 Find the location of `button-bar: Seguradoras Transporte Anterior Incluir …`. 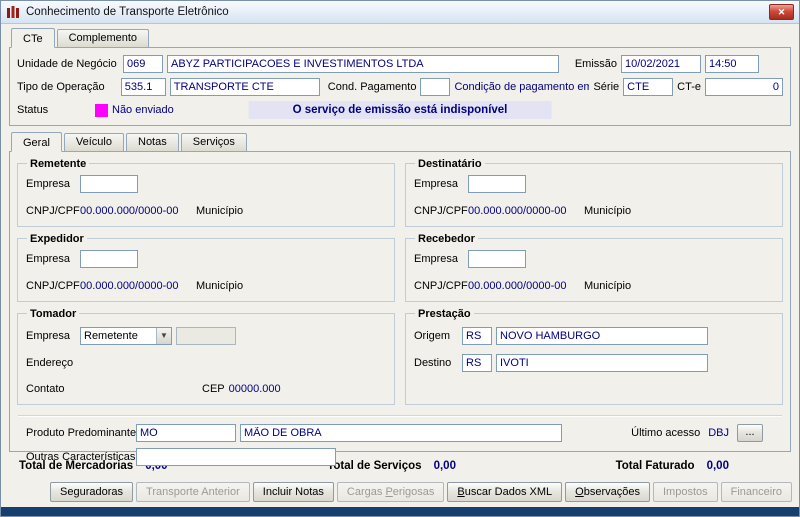

button-bar: Seguradoras Transporte Anterior Incluir … is located at coordinates (400, 492).